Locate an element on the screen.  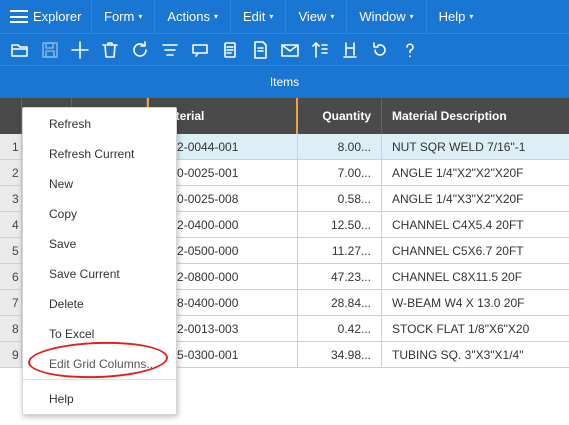
row-number: 3 is located at coordinates (11, 198).